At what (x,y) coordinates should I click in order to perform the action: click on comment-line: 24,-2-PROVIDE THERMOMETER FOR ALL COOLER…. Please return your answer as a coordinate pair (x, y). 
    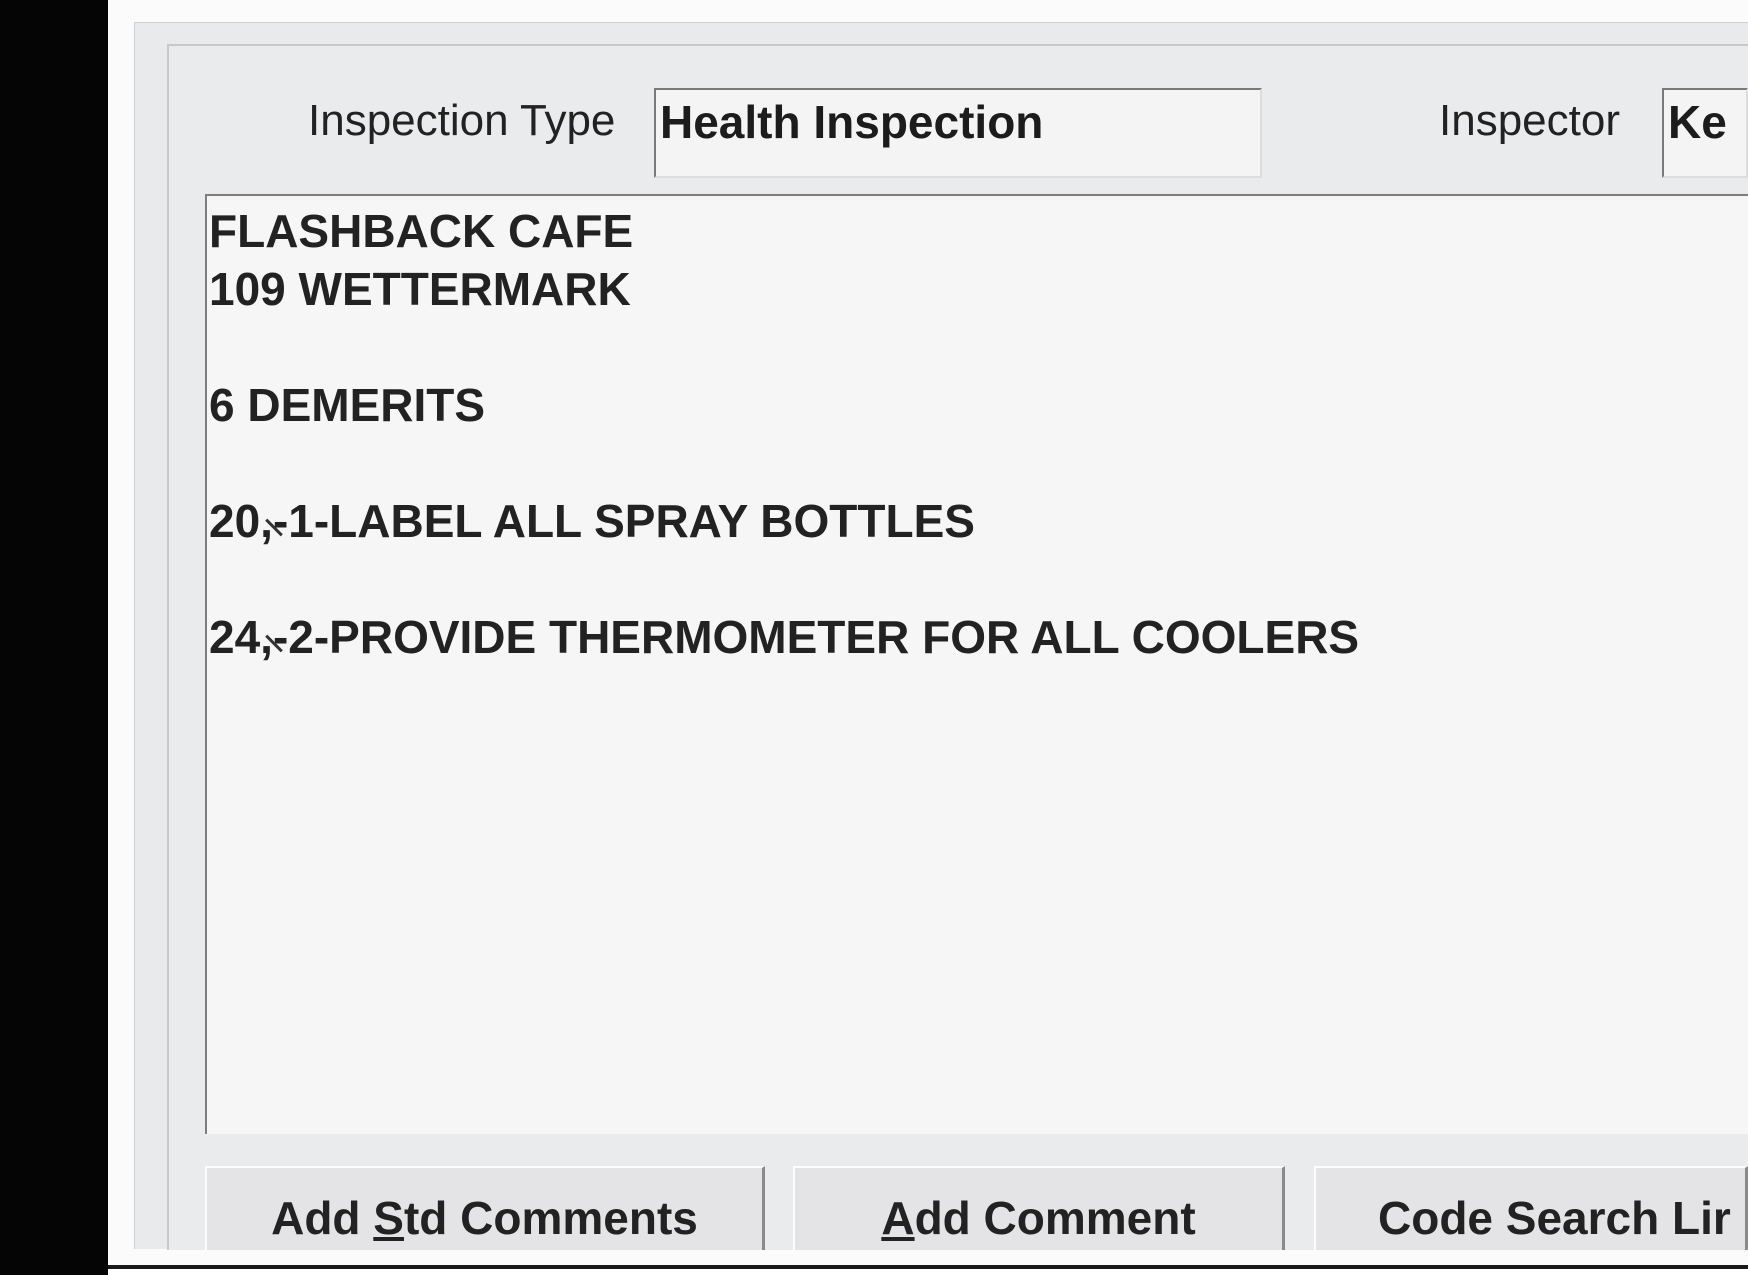
    Looking at the image, I should click on (784, 637).